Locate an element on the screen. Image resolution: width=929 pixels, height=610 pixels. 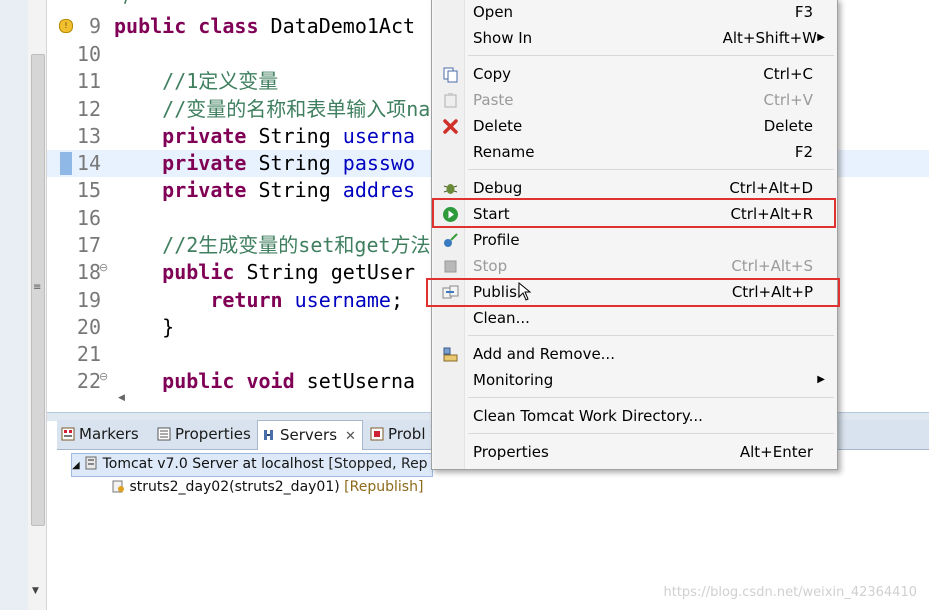
code-text: private String passwo is located at coordinates (264, 163).